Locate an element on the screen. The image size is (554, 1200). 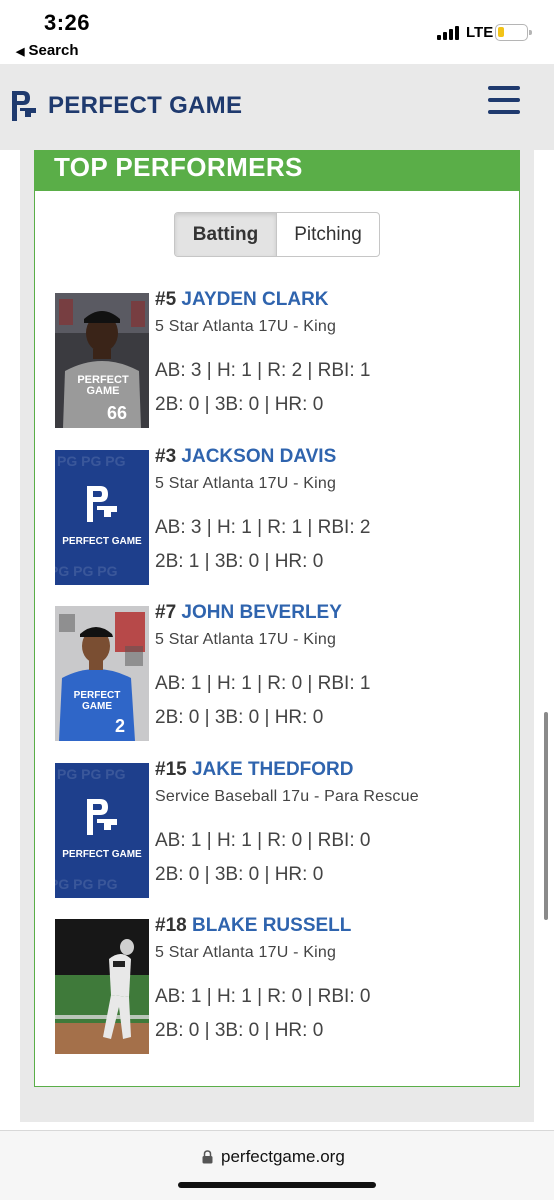
player-name-line: #5 JAYDEN CLARK is located at coordinates (242, 300).